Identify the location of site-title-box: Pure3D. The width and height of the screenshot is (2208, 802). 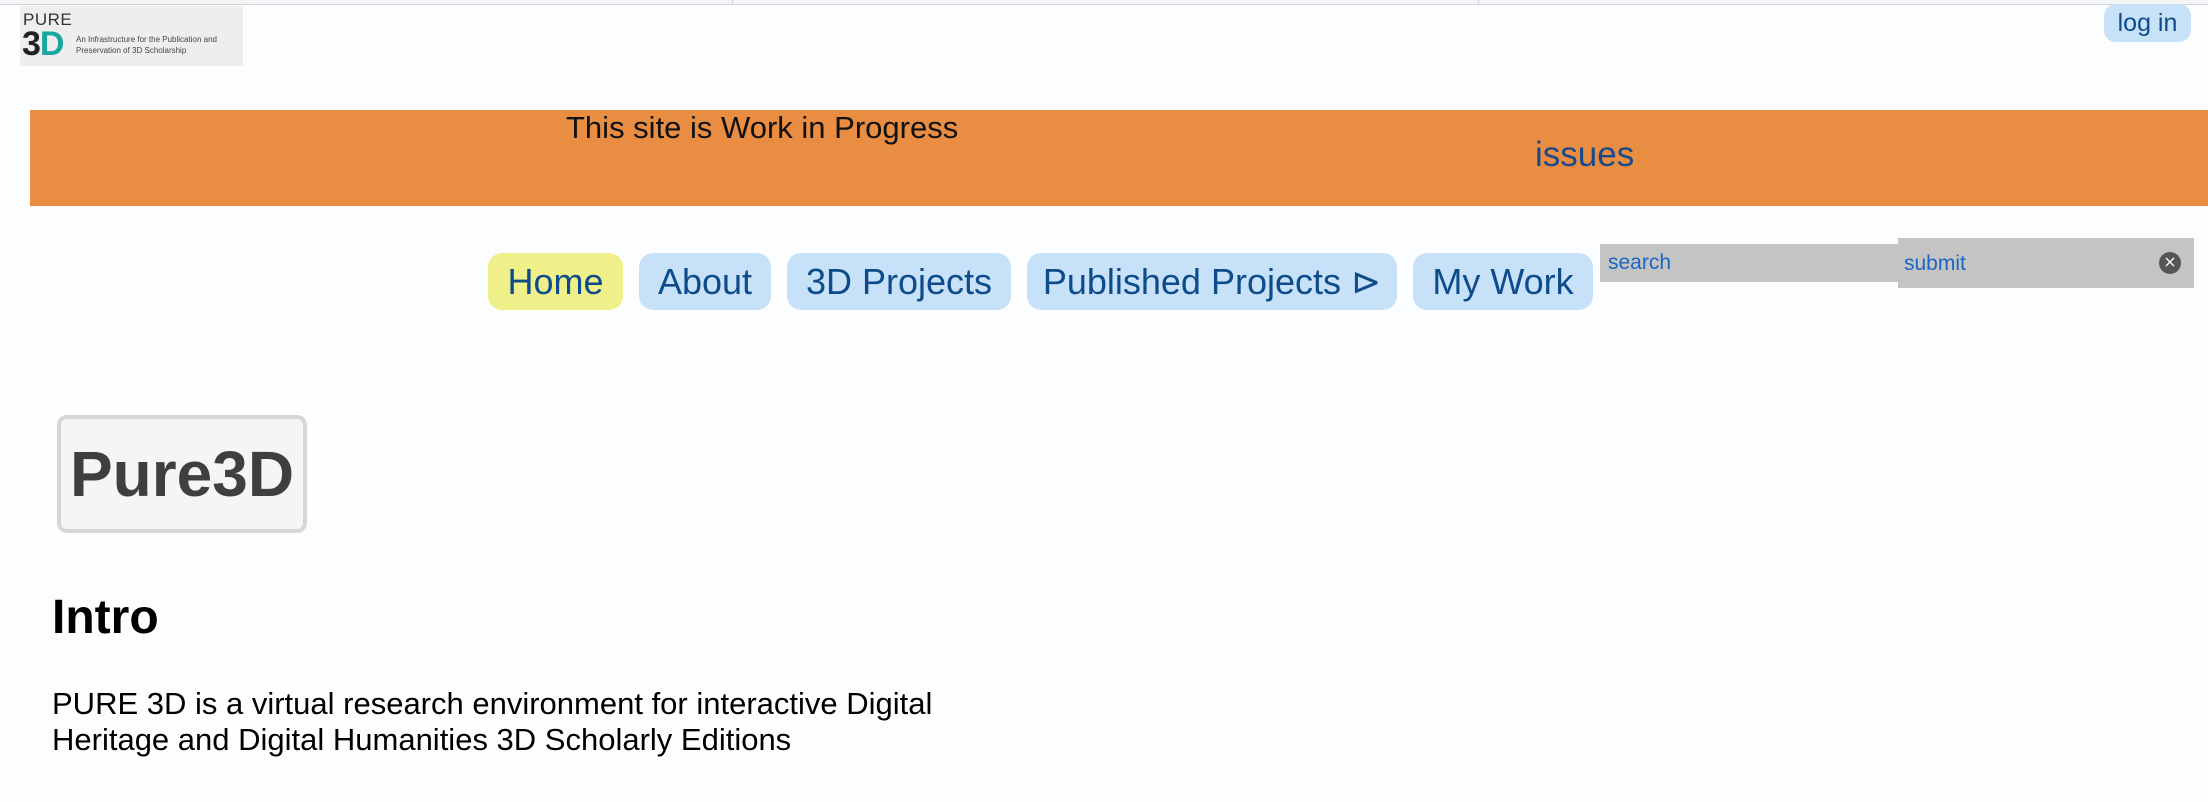
(182, 474).